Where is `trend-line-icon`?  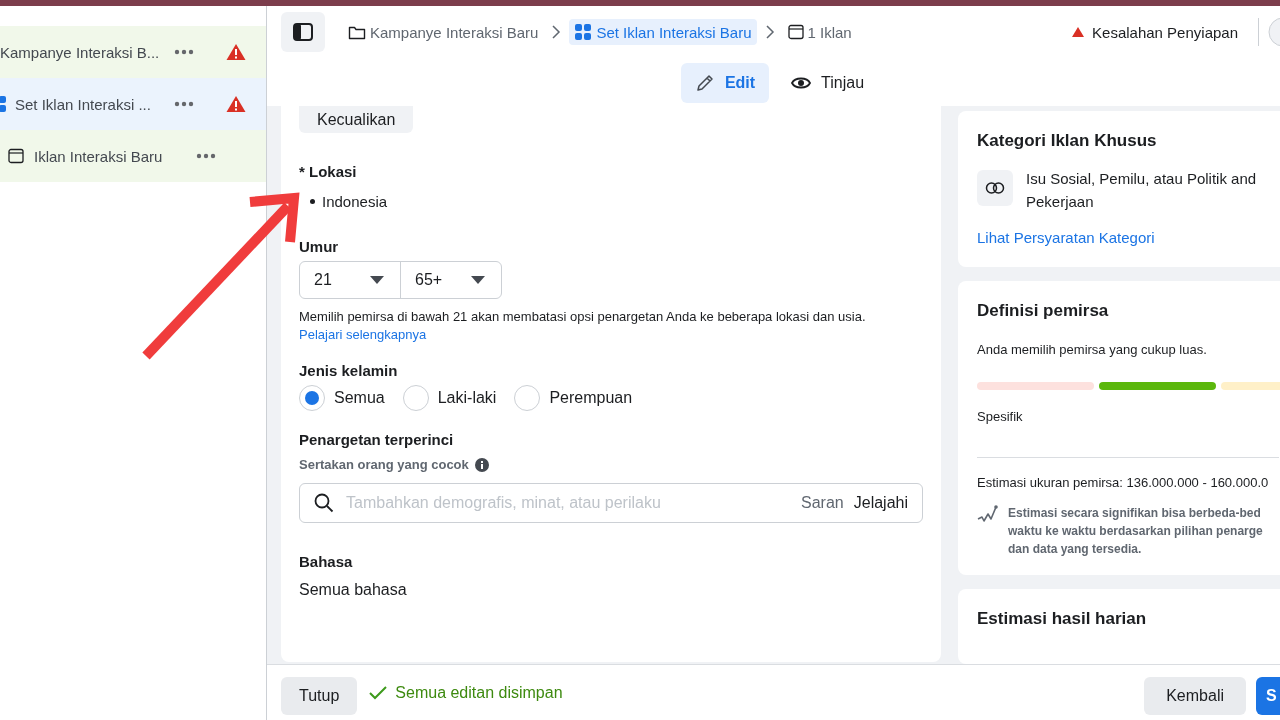 trend-line-icon is located at coordinates (988, 514).